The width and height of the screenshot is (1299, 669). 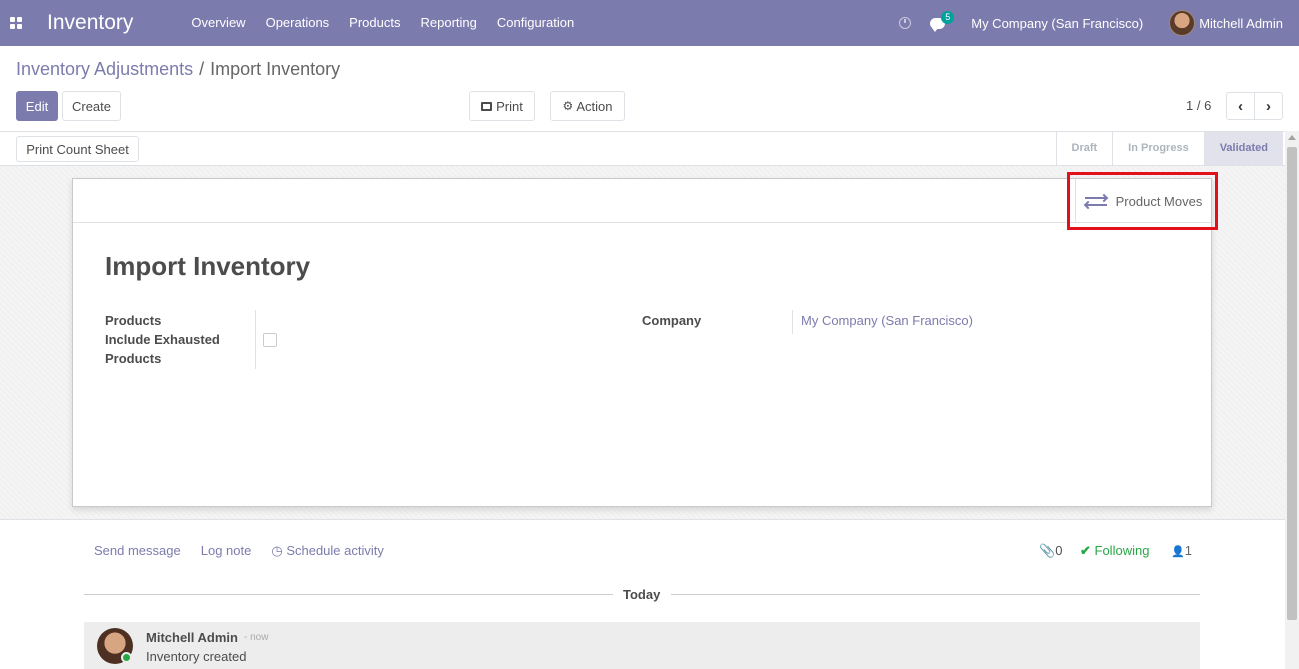 I want to click on message-date: - now, so click(x=256, y=637).